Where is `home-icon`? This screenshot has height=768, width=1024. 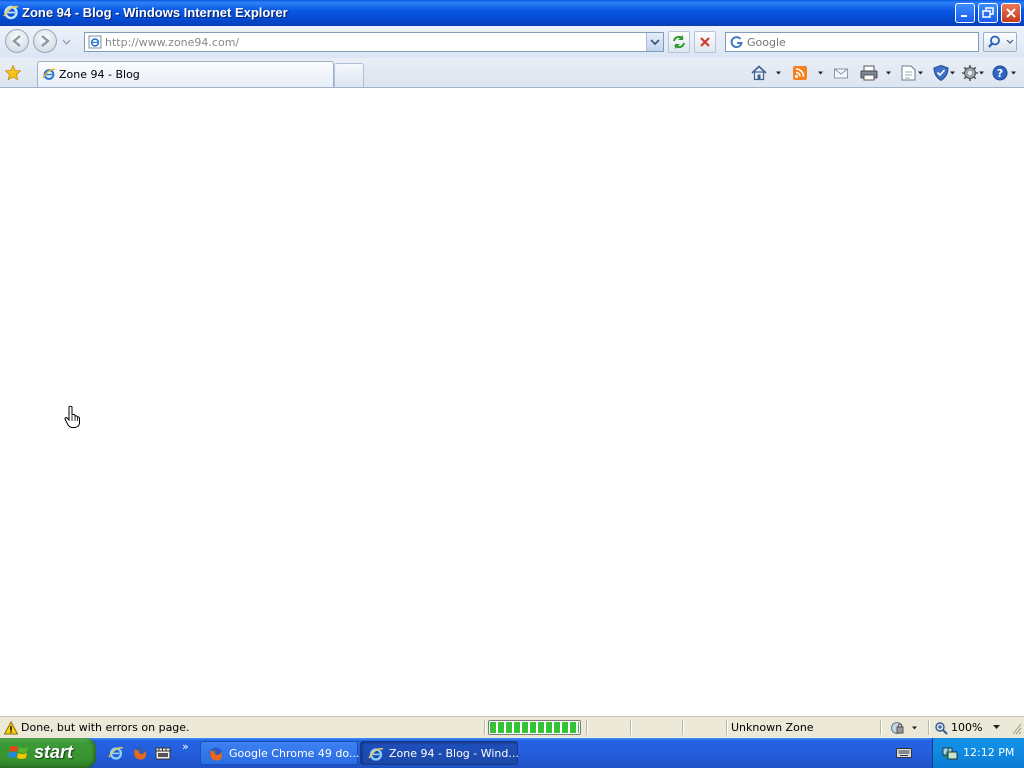
home-icon is located at coordinates (759, 73).